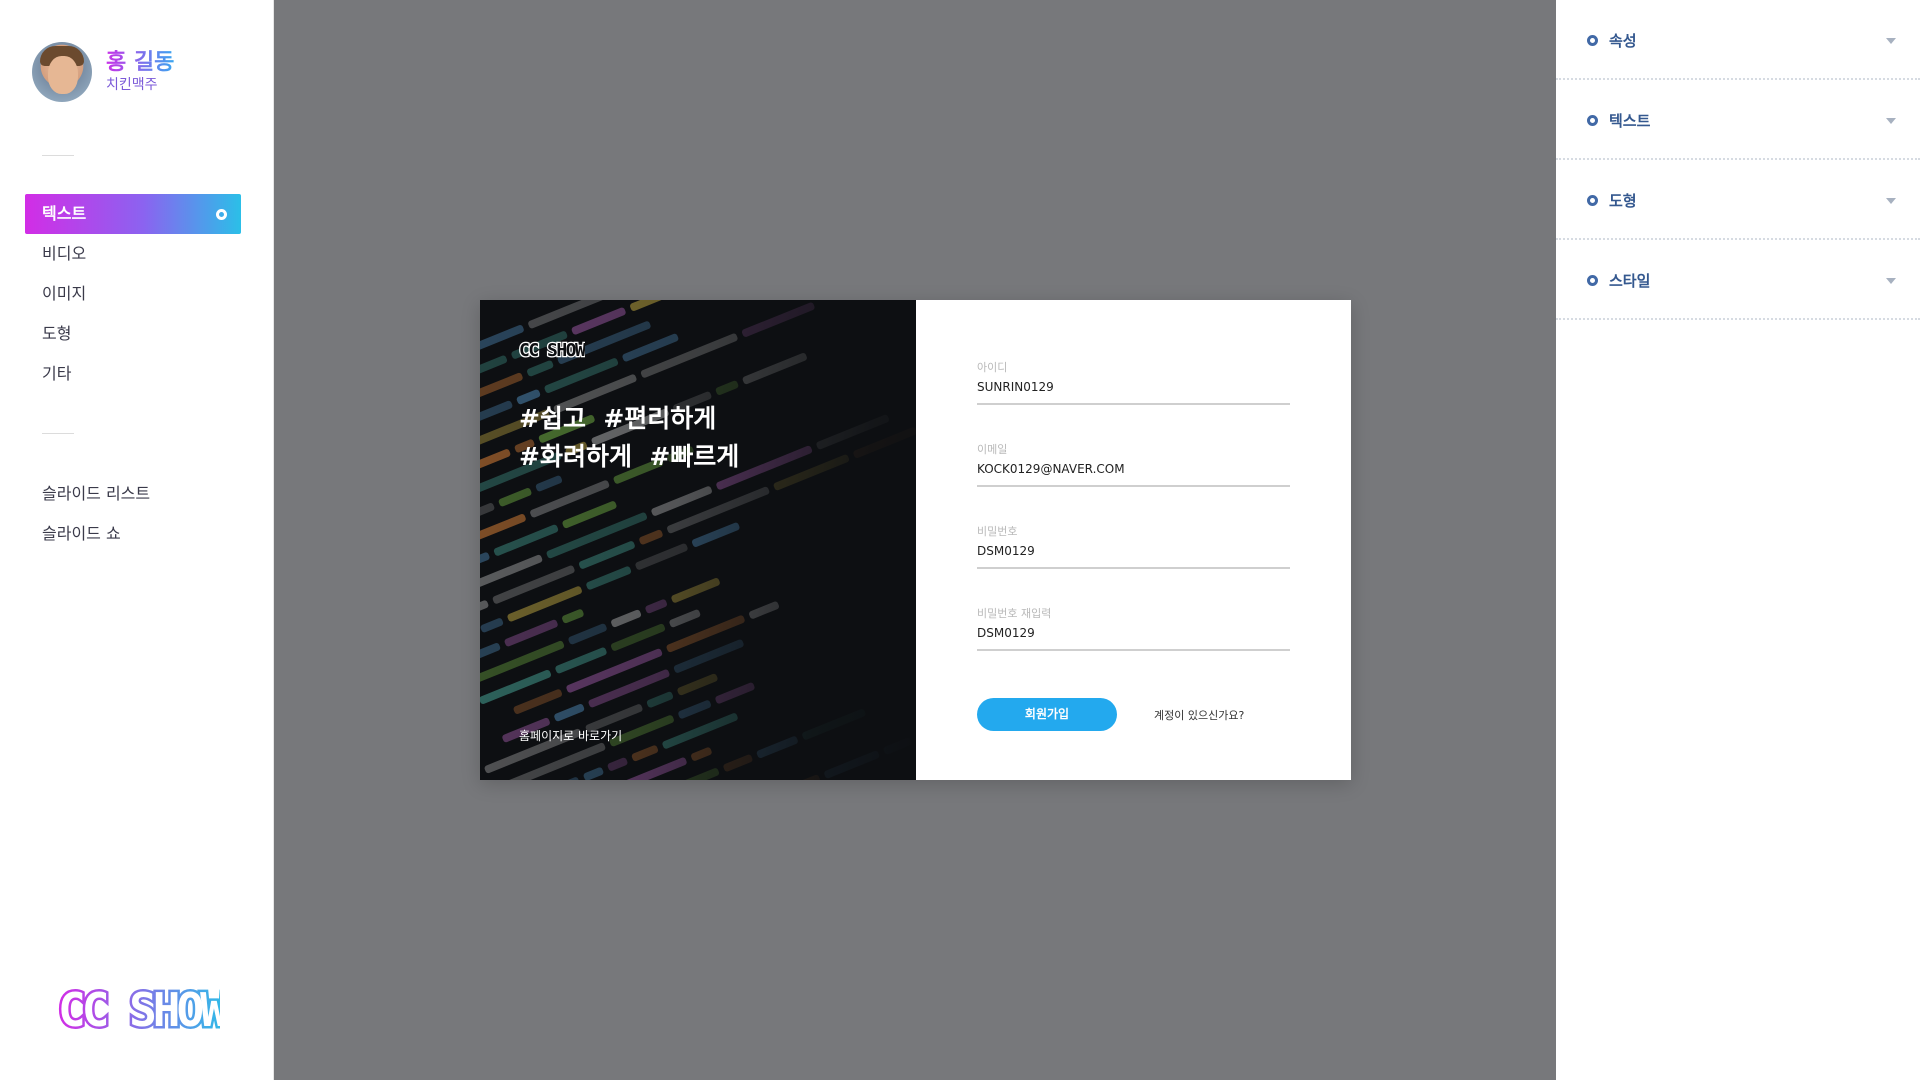 The image size is (1920, 1080). What do you see at coordinates (57, 333) in the screenshot?
I see `nav-item-label: 도형` at bounding box center [57, 333].